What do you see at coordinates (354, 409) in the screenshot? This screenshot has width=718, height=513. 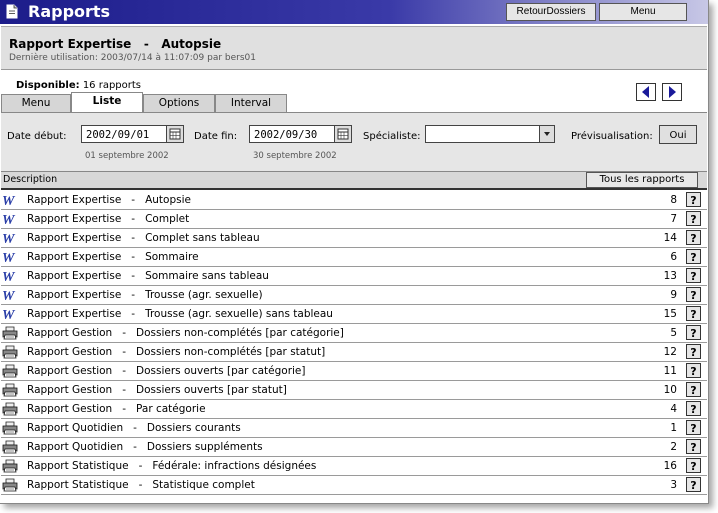 I see `report-row: Rapport Gestion - Par catégorie 4?` at bounding box center [354, 409].